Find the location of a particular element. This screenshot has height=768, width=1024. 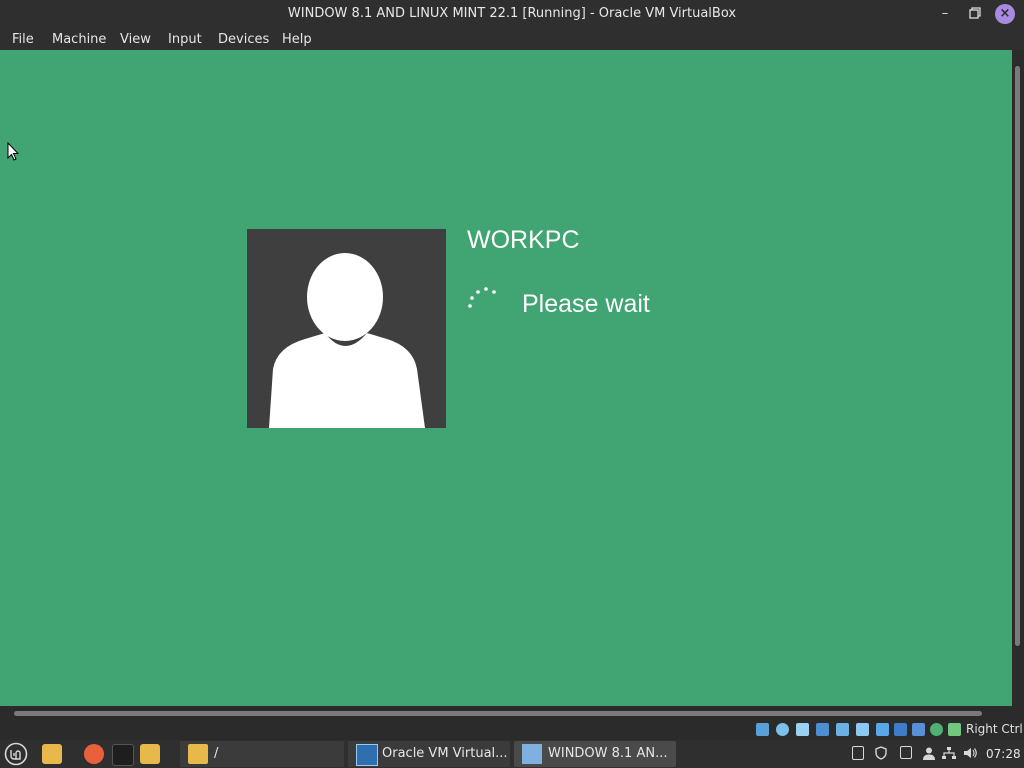

vbox-status-bar: Right Ctrl is located at coordinates (512, 730).